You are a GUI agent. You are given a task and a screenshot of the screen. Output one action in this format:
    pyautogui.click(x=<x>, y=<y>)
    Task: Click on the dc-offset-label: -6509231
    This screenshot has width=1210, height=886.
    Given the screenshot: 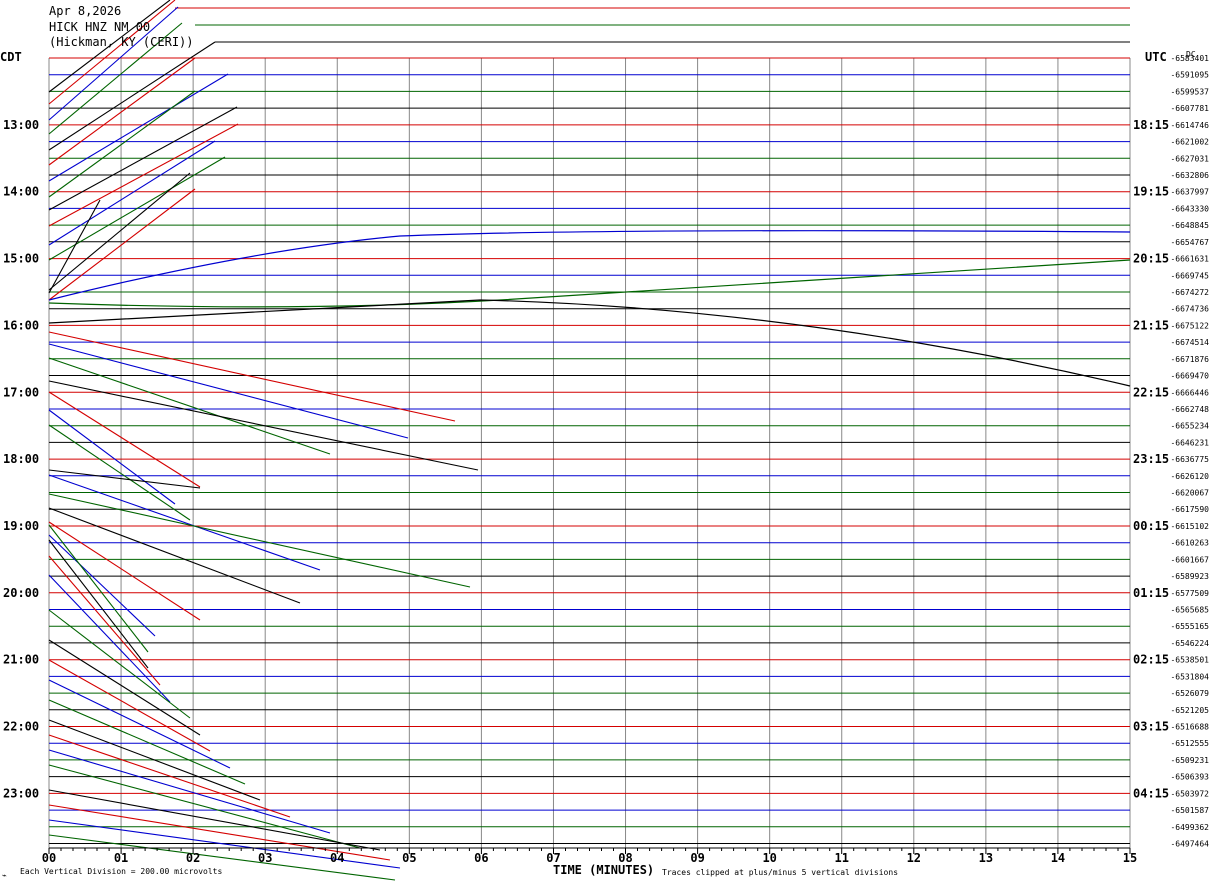 What is the action you would take?
    pyautogui.click(x=1189, y=760)
    